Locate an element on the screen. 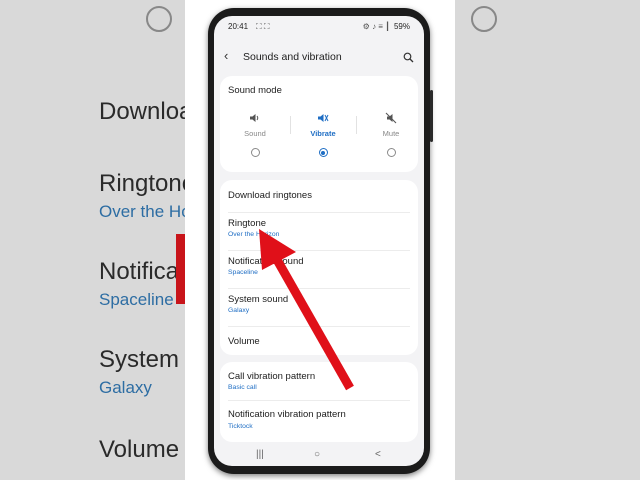 The width and height of the screenshot is (640, 480). list-item-notification-vibration: Notification vibration pattern Ticktock is located at coordinates (319, 420).